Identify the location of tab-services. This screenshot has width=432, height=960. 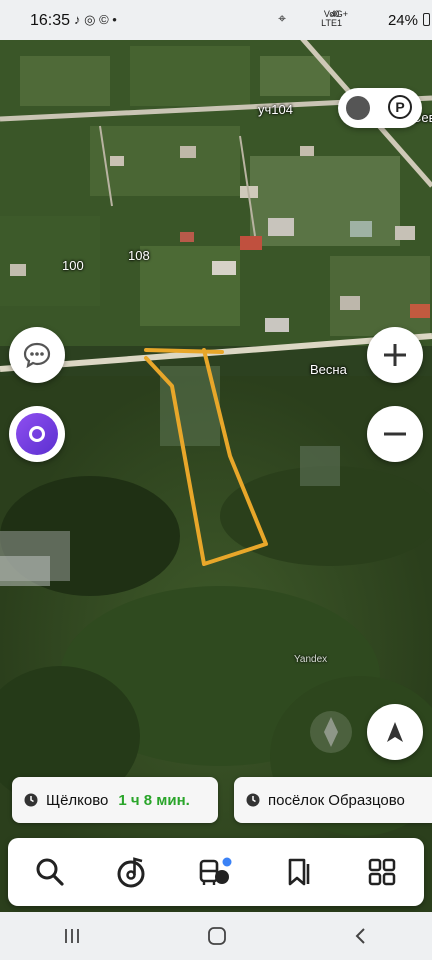
(382, 872).